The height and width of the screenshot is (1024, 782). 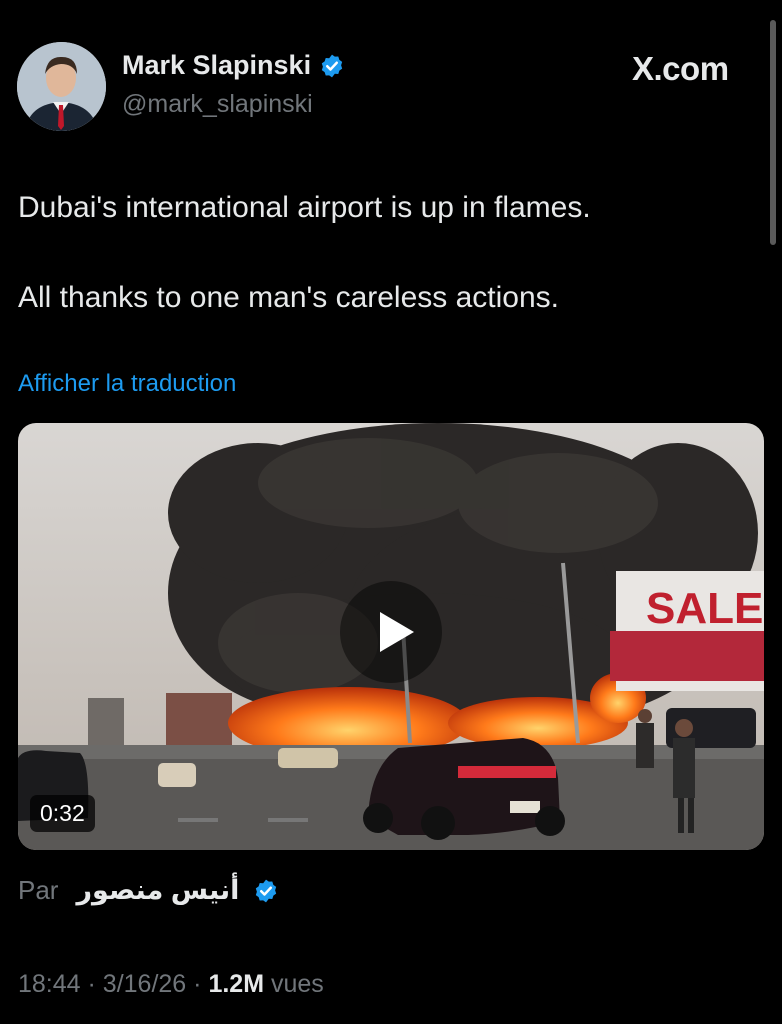 I want to click on attribution-row: Par أنيس منصور, so click(x=148, y=890).